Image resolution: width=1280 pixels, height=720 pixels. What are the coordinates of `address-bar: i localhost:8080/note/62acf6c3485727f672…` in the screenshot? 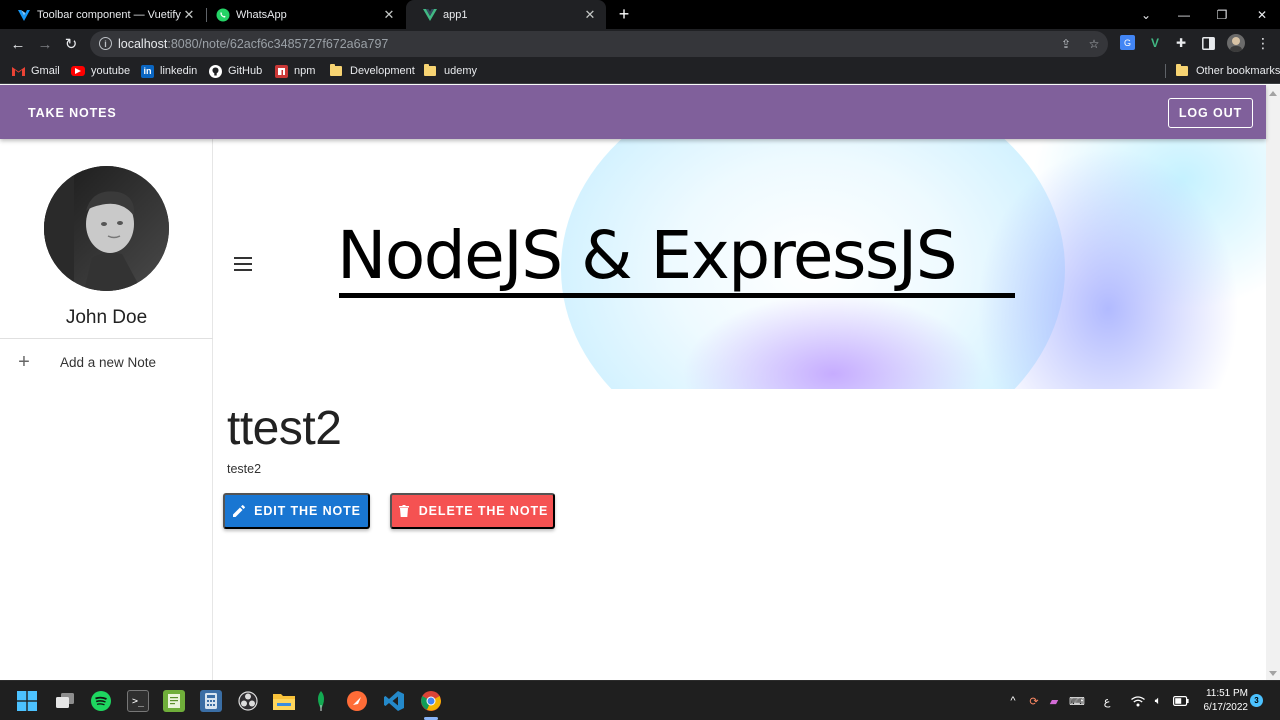 It's located at (599, 44).